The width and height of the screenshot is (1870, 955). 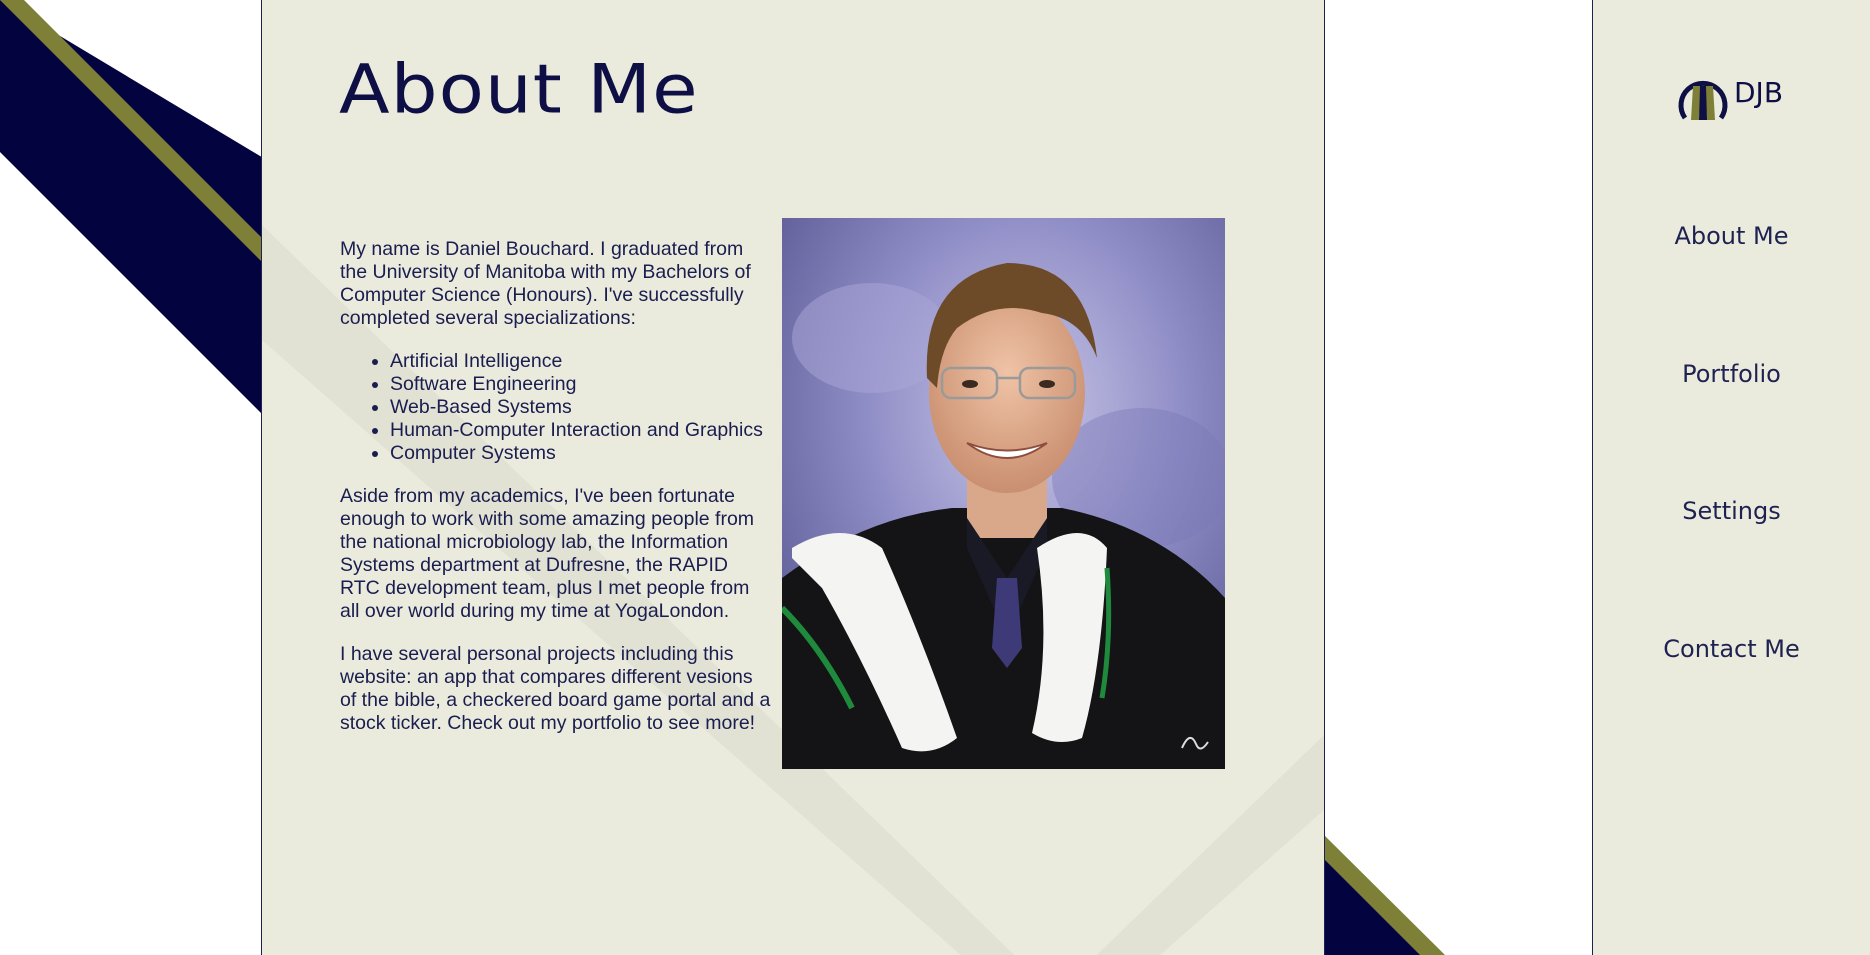 What do you see at coordinates (1759, 92) in the screenshot?
I see `logo-text: DJB` at bounding box center [1759, 92].